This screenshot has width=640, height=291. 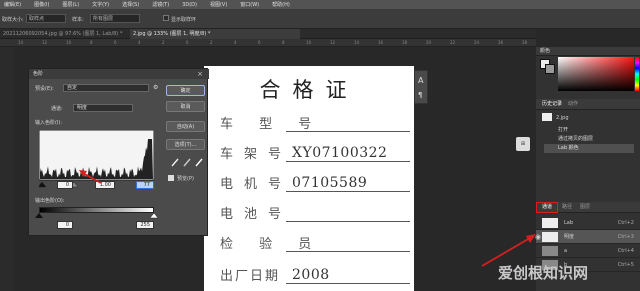 What do you see at coordinates (166, 18) in the screenshot?
I see `show-ring-checkbox` at bounding box center [166, 18].